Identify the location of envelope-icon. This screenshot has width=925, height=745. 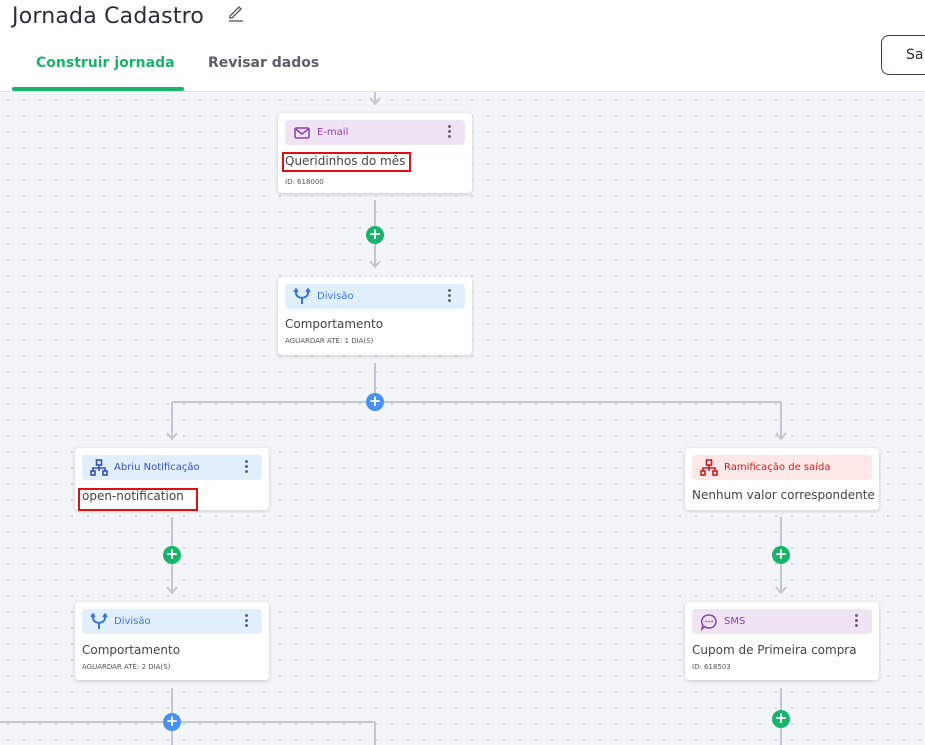
(302, 133).